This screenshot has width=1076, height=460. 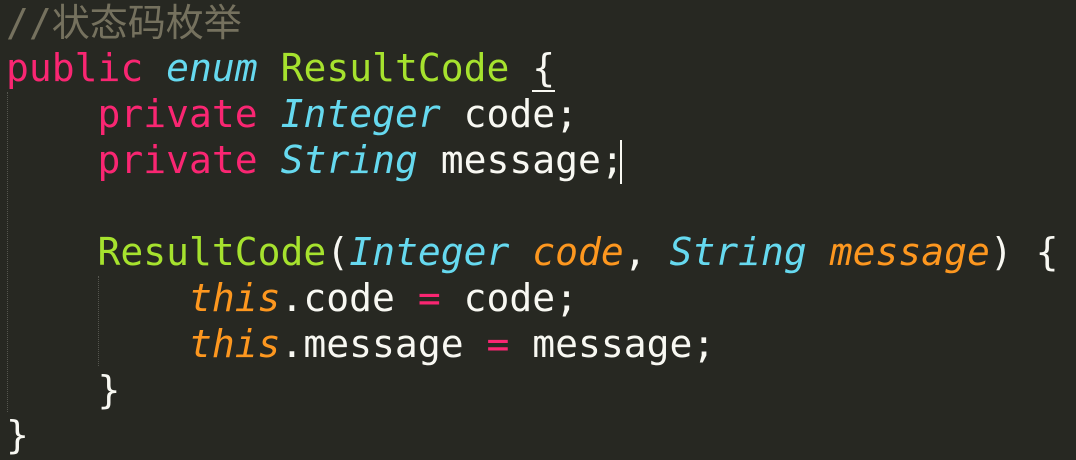 What do you see at coordinates (360, 114) in the screenshot?
I see `type-name: Integer` at bounding box center [360, 114].